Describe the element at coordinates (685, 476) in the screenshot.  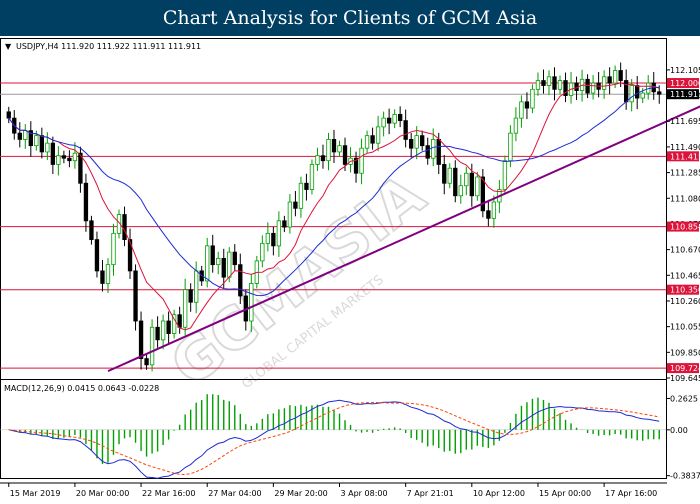
I see `macd-tick-label-2: -0.3837` at that location.